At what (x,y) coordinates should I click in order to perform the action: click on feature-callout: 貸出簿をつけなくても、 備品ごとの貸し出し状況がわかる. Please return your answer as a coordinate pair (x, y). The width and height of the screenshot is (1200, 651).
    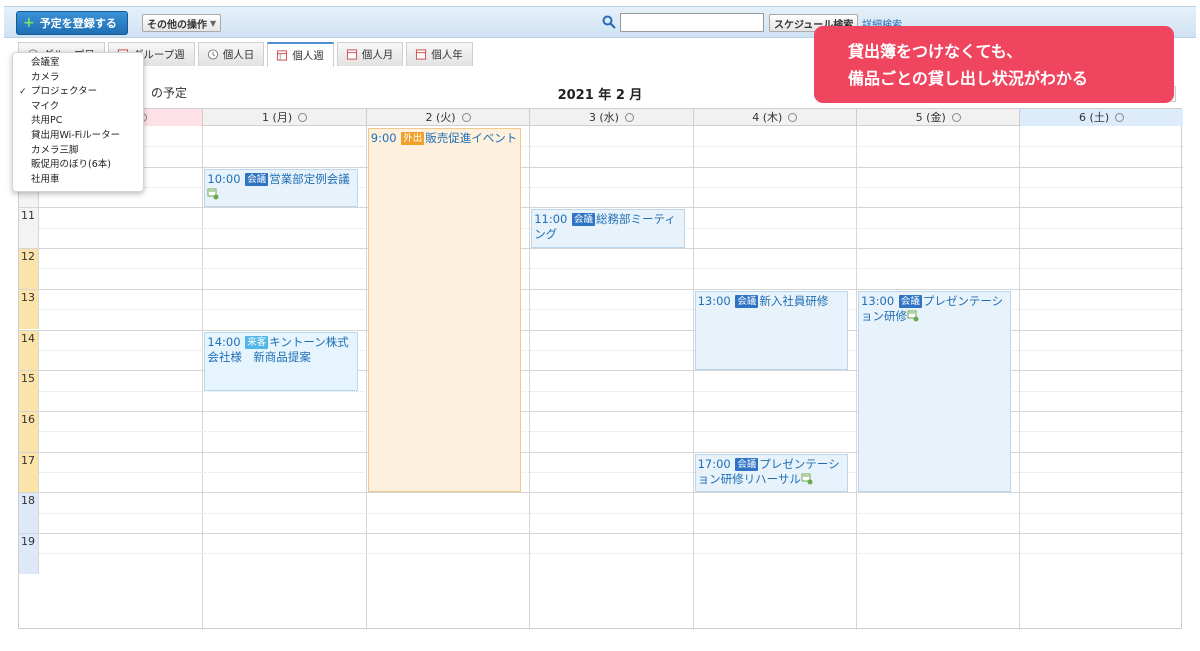
    Looking at the image, I should click on (994, 64).